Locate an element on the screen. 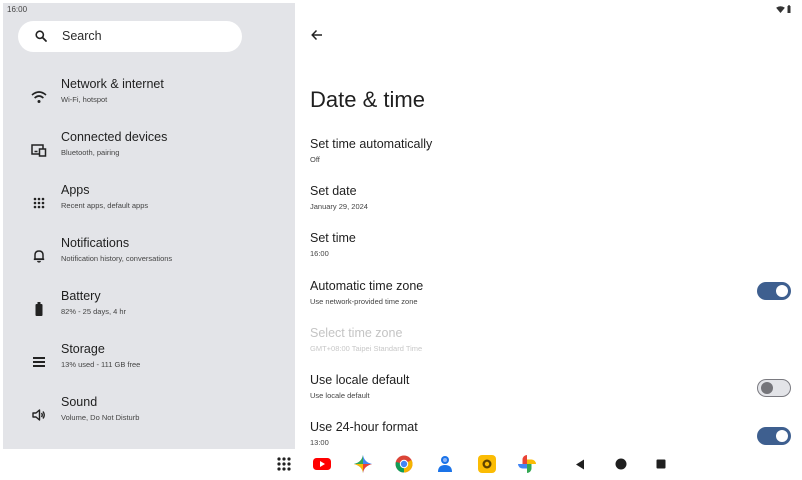  app-drawer-icon is located at coordinates (284, 464).